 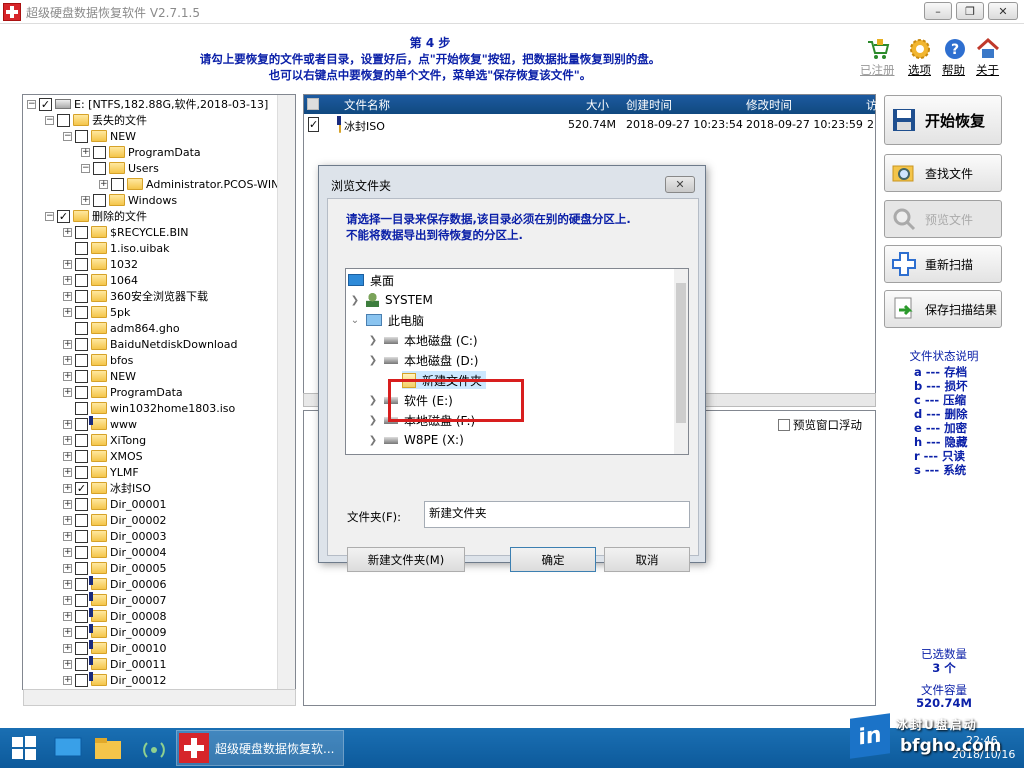 What do you see at coordinates (970, 11) in the screenshot?
I see `maximize-button: ❐` at bounding box center [970, 11].